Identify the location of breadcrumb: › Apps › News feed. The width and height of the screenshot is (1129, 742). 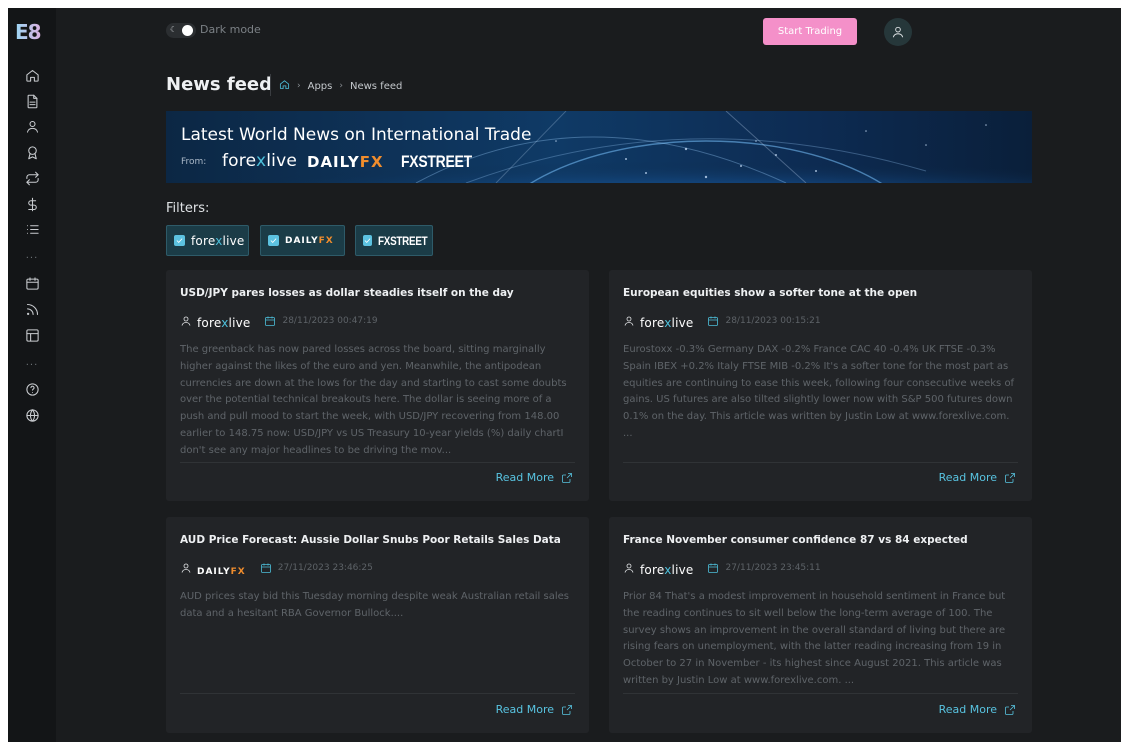
(340, 86).